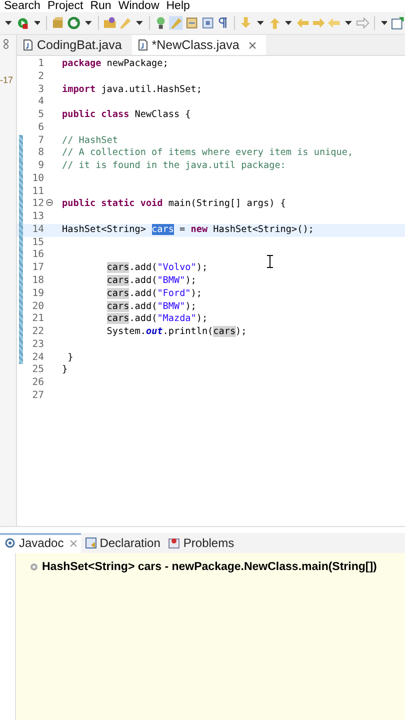  Describe the element at coordinates (74, 45) in the screenshot. I see `editor-tab: CodingBat.java` at that location.